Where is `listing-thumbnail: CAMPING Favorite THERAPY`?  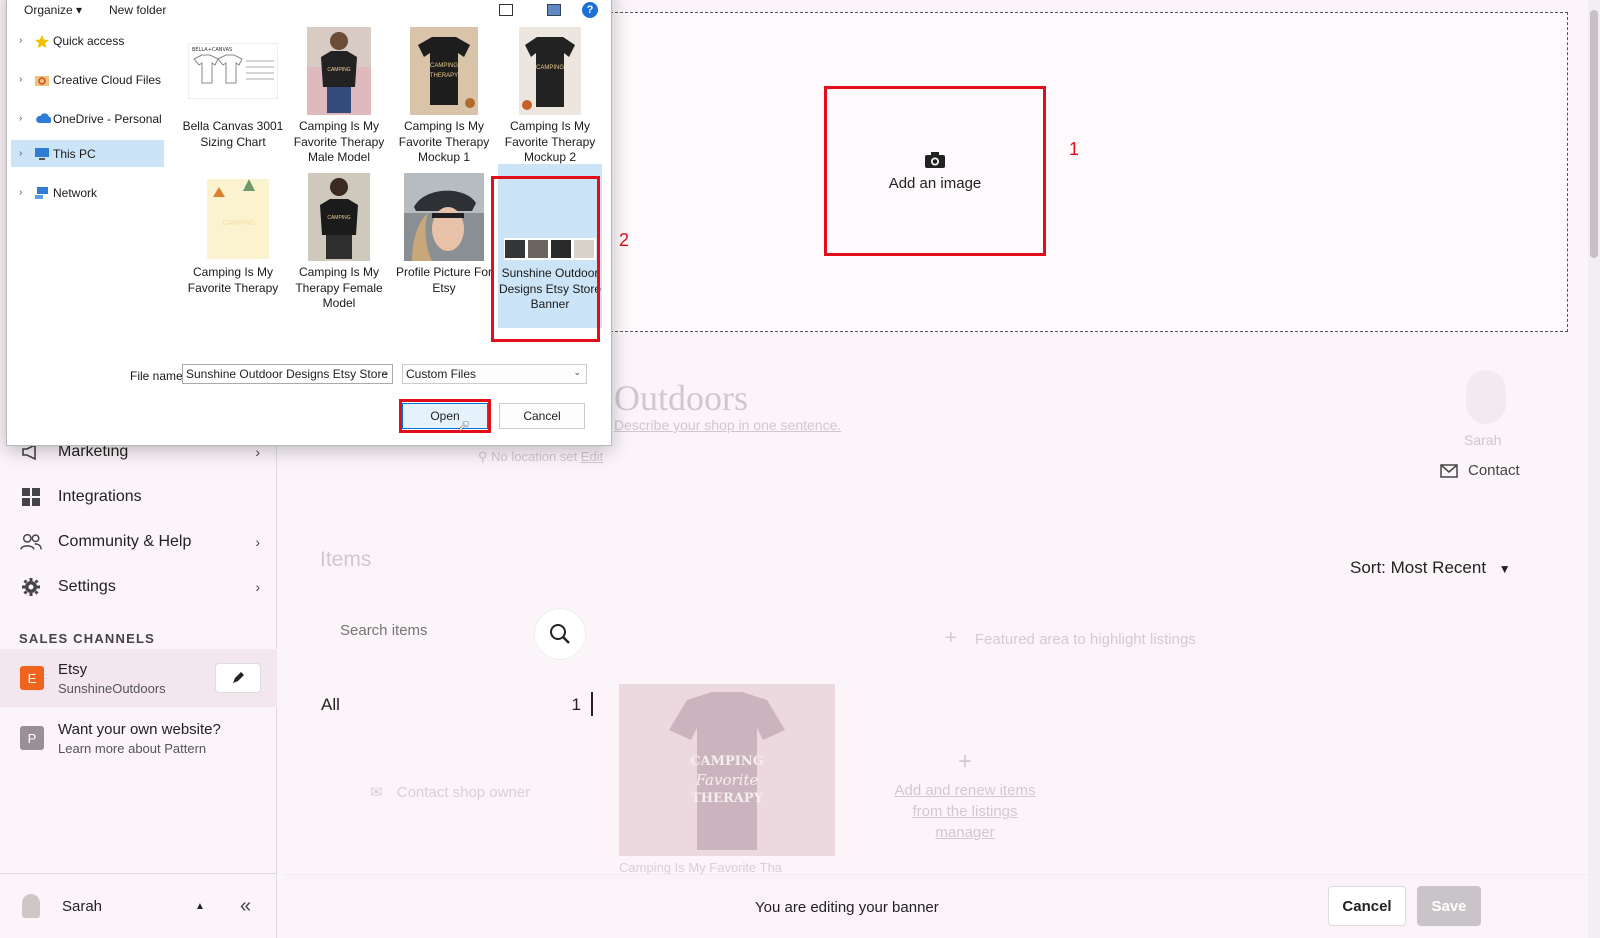 listing-thumbnail: CAMPING Favorite THERAPY is located at coordinates (727, 770).